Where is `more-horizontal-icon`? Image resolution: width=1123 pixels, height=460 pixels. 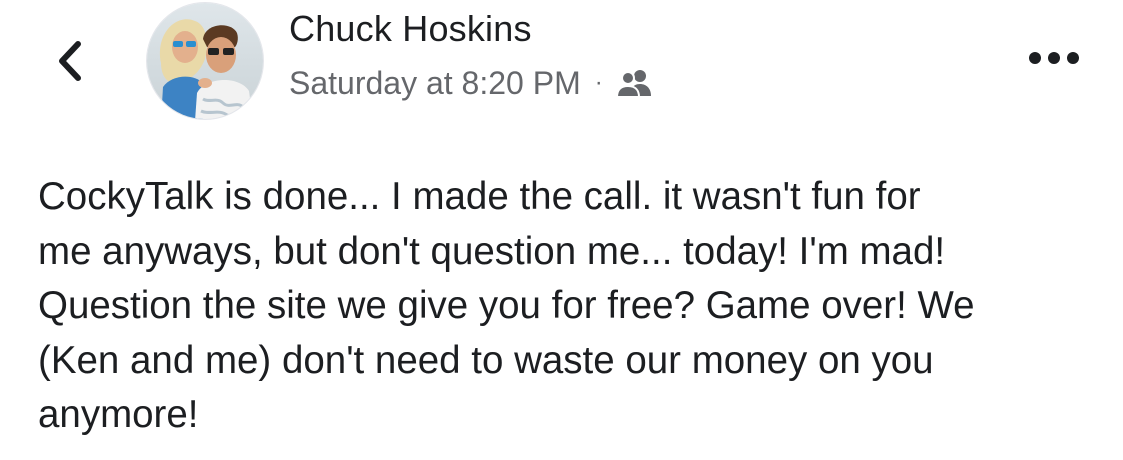
more-horizontal-icon is located at coordinates (1054, 58).